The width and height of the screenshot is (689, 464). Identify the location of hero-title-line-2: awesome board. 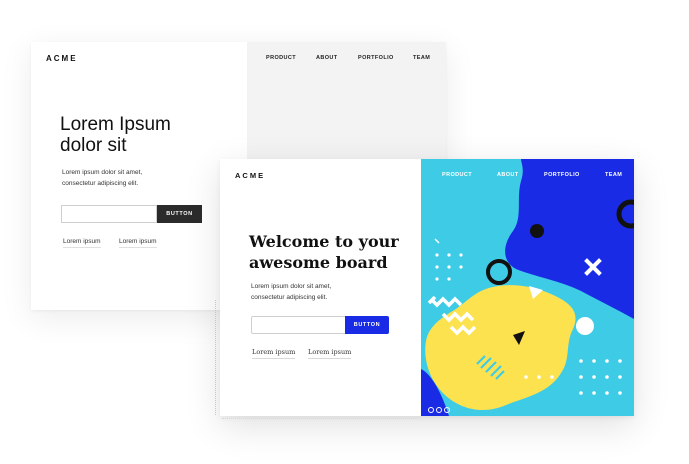
(318, 262).